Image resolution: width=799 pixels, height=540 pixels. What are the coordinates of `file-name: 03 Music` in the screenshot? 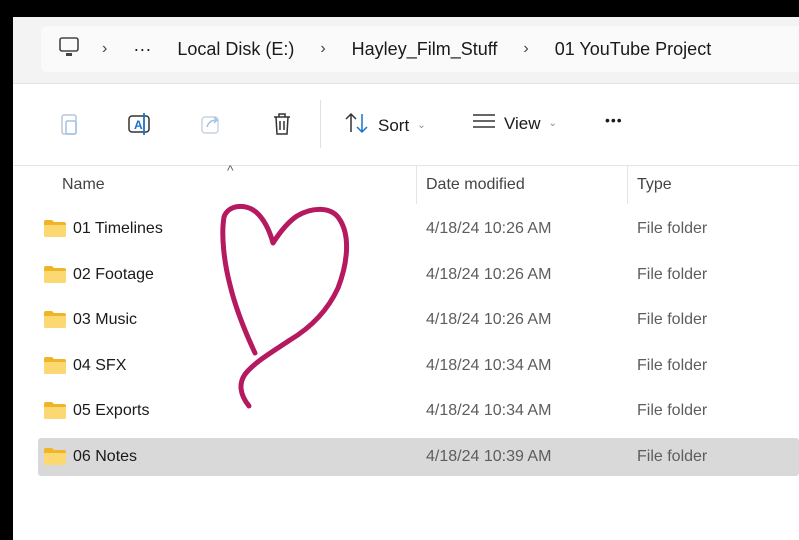 It's located at (105, 320).